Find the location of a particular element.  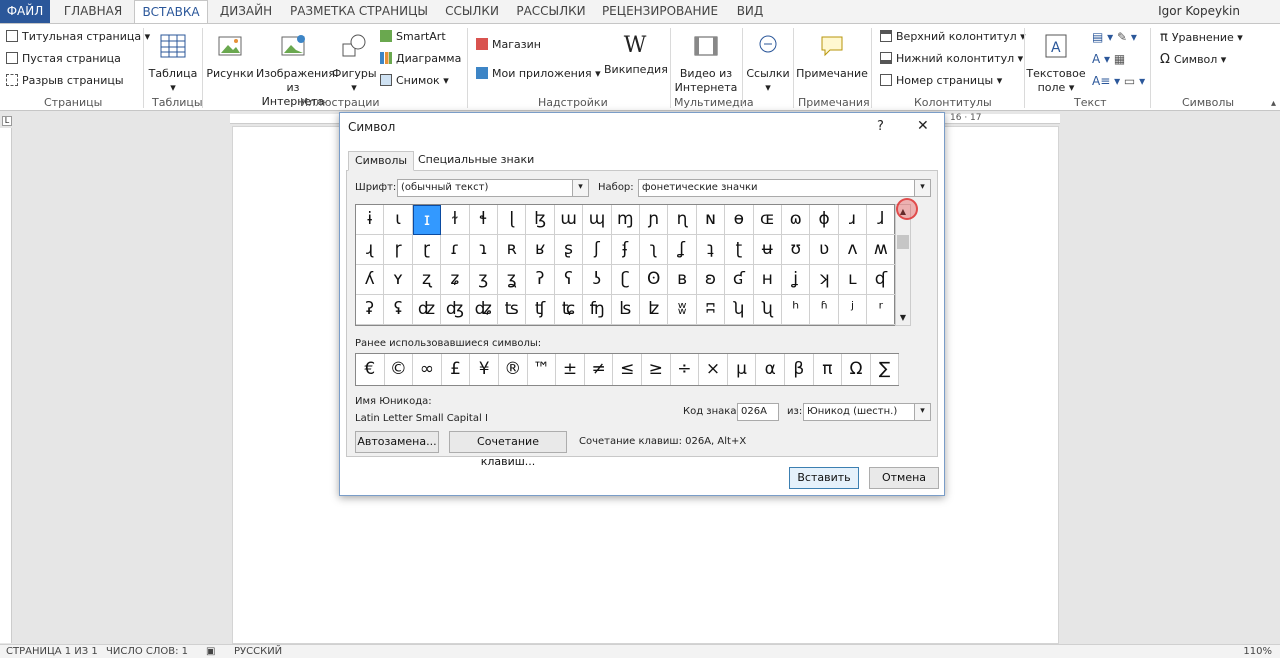

symbol-cell: ʤ is located at coordinates (455, 310).